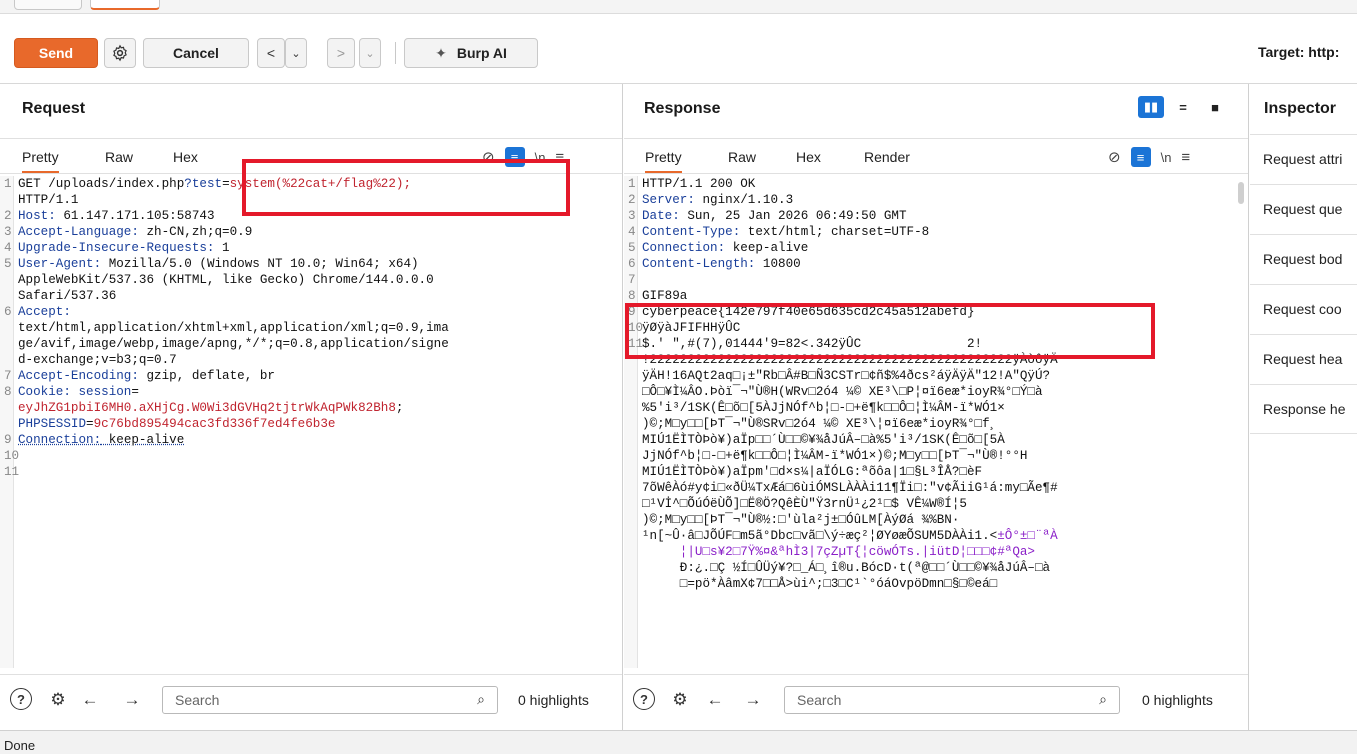 The height and width of the screenshot is (754, 1357). I want to click on code-token: GET /uploads/index.php, so click(101, 184).